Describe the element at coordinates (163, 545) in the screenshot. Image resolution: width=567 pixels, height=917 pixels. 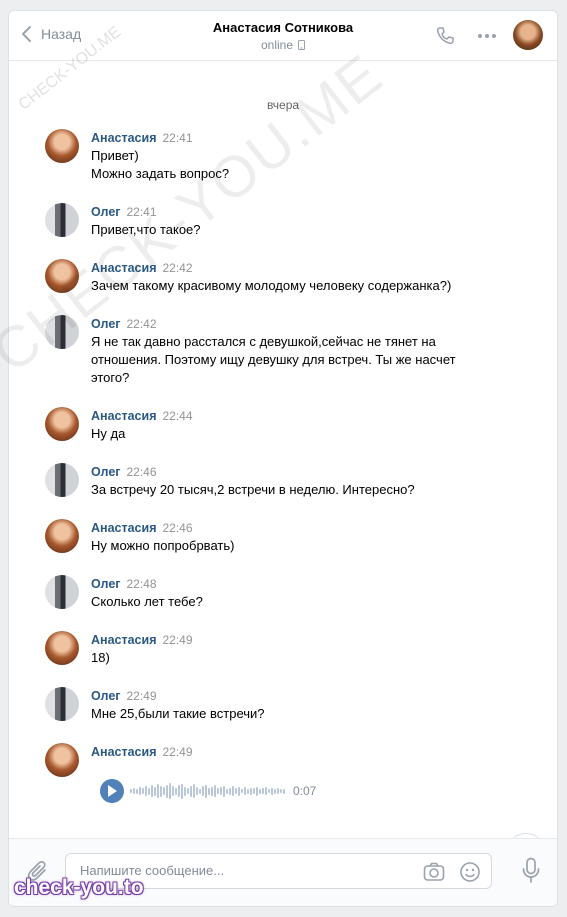
I see `message-text: Ну можно попробрвать)` at that location.